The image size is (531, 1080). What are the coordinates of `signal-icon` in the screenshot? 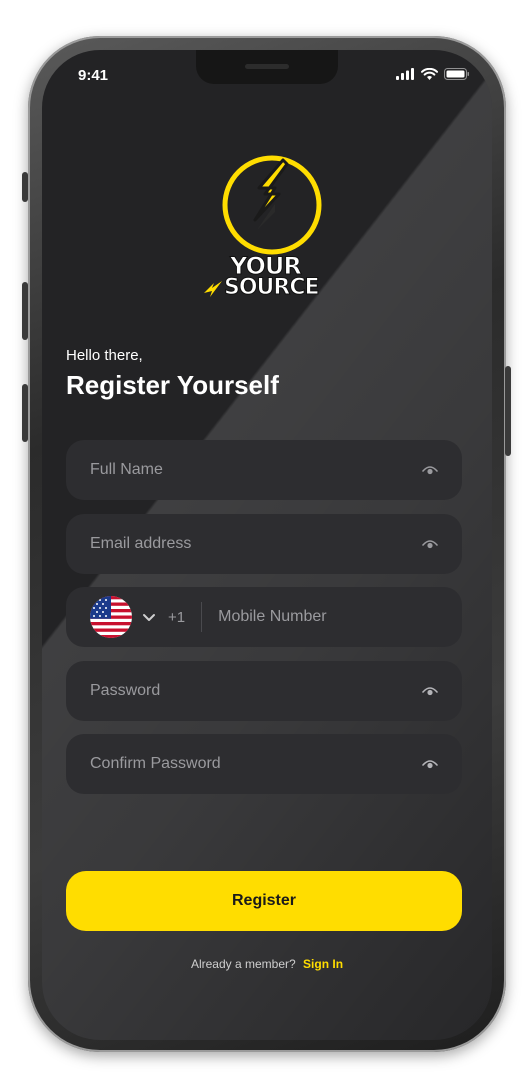 It's located at (405, 74).